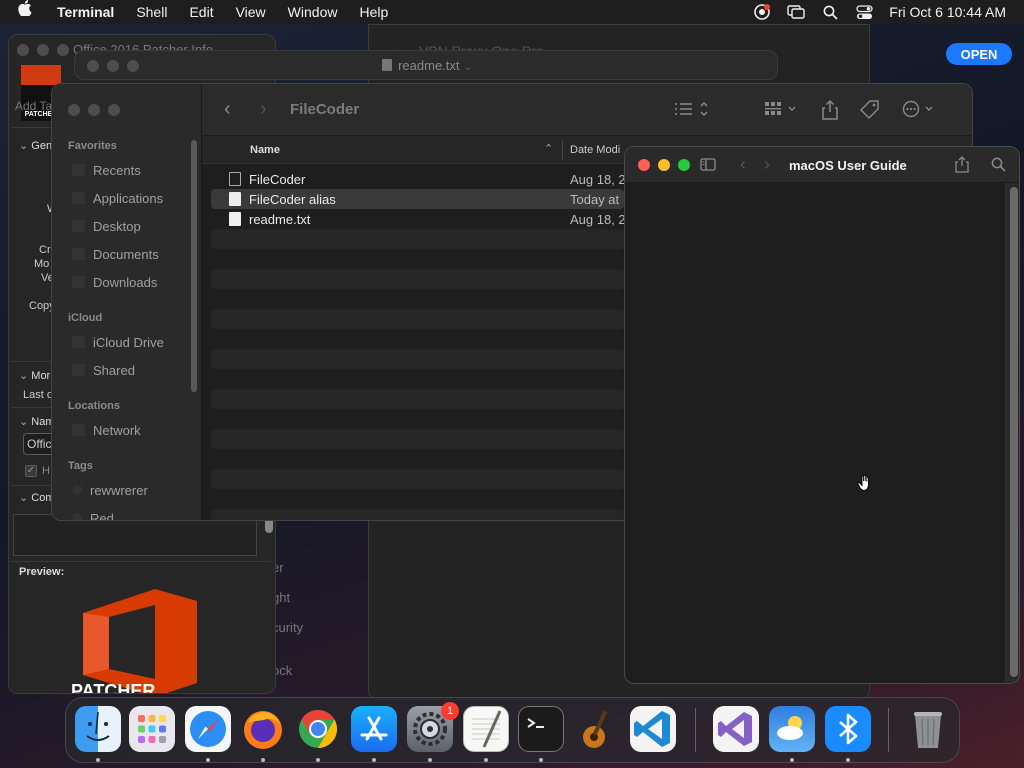  Describe the element at coordinates (106, 226) in the screenshot. I see `sidebar-item-desktop: Desktop` at that location.